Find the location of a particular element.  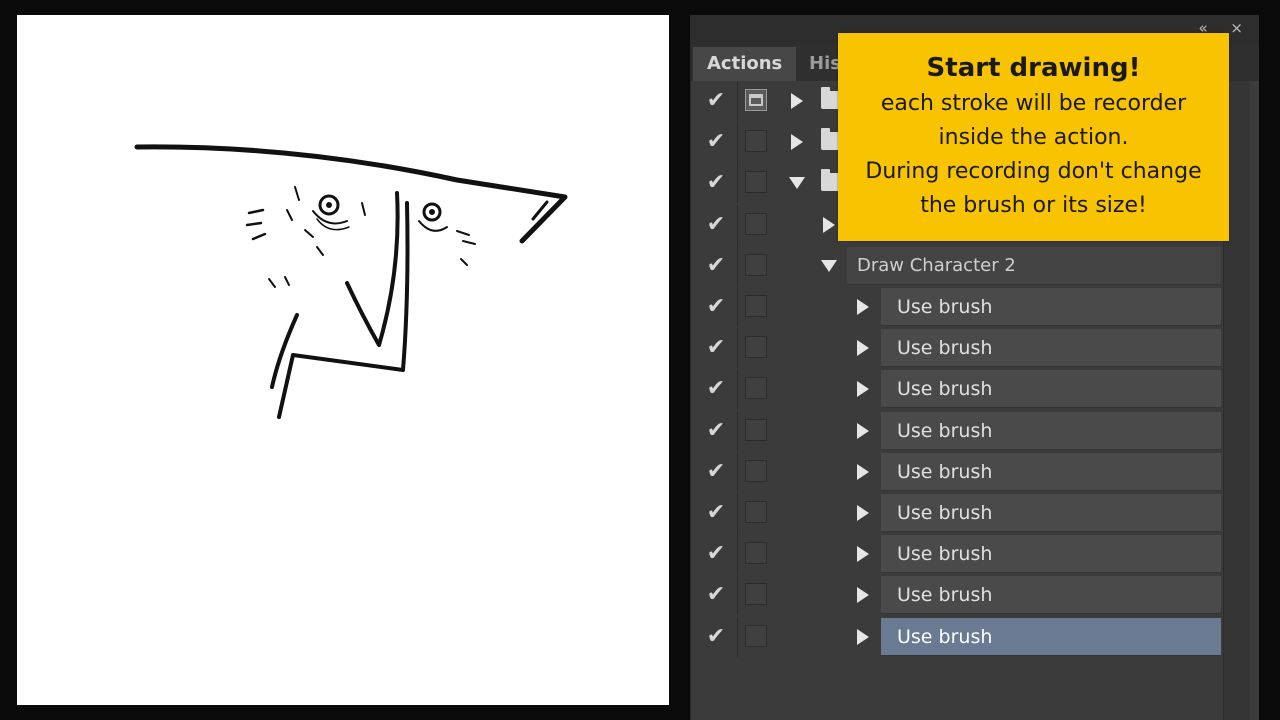

tab-actions: Actions is located at coordinates (745, 64).